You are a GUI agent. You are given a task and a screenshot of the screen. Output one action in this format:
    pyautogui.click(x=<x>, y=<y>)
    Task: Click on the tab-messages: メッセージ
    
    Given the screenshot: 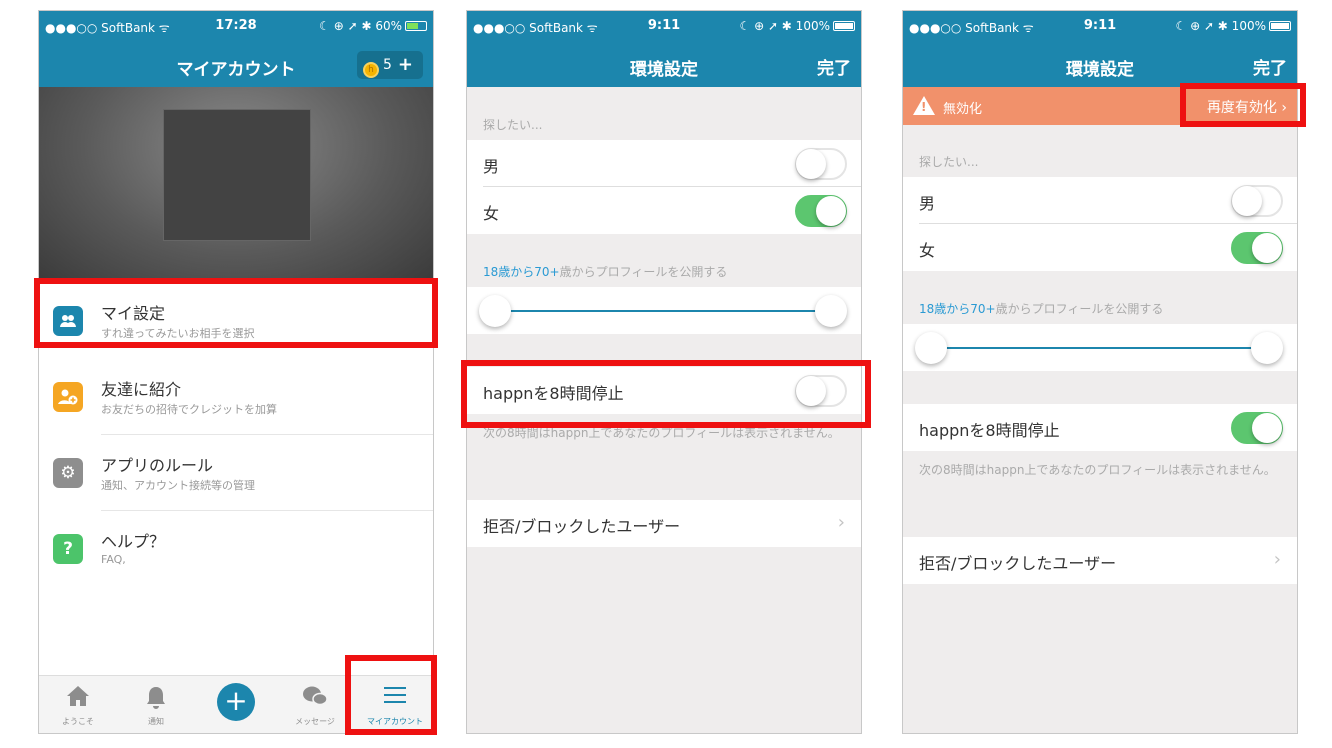 What is the action you would take?
    pyautogui.click(x=315, y=704)
    